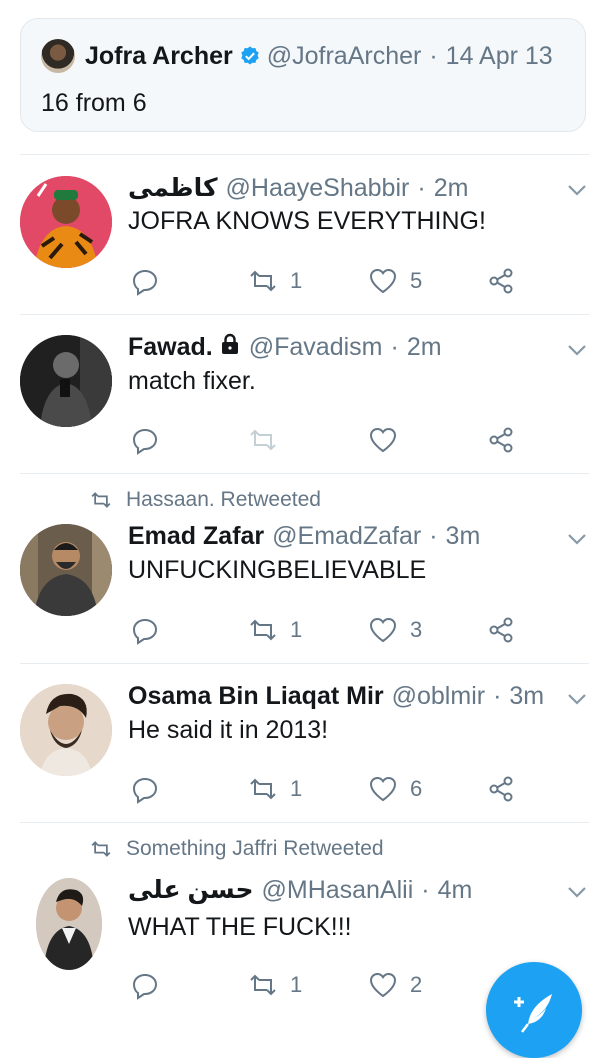 The height and width of the screenshot is (1058, 609). I want to click on tweet-header: Emad Zafar @EmadZafar · 3m, so click(348, 536).